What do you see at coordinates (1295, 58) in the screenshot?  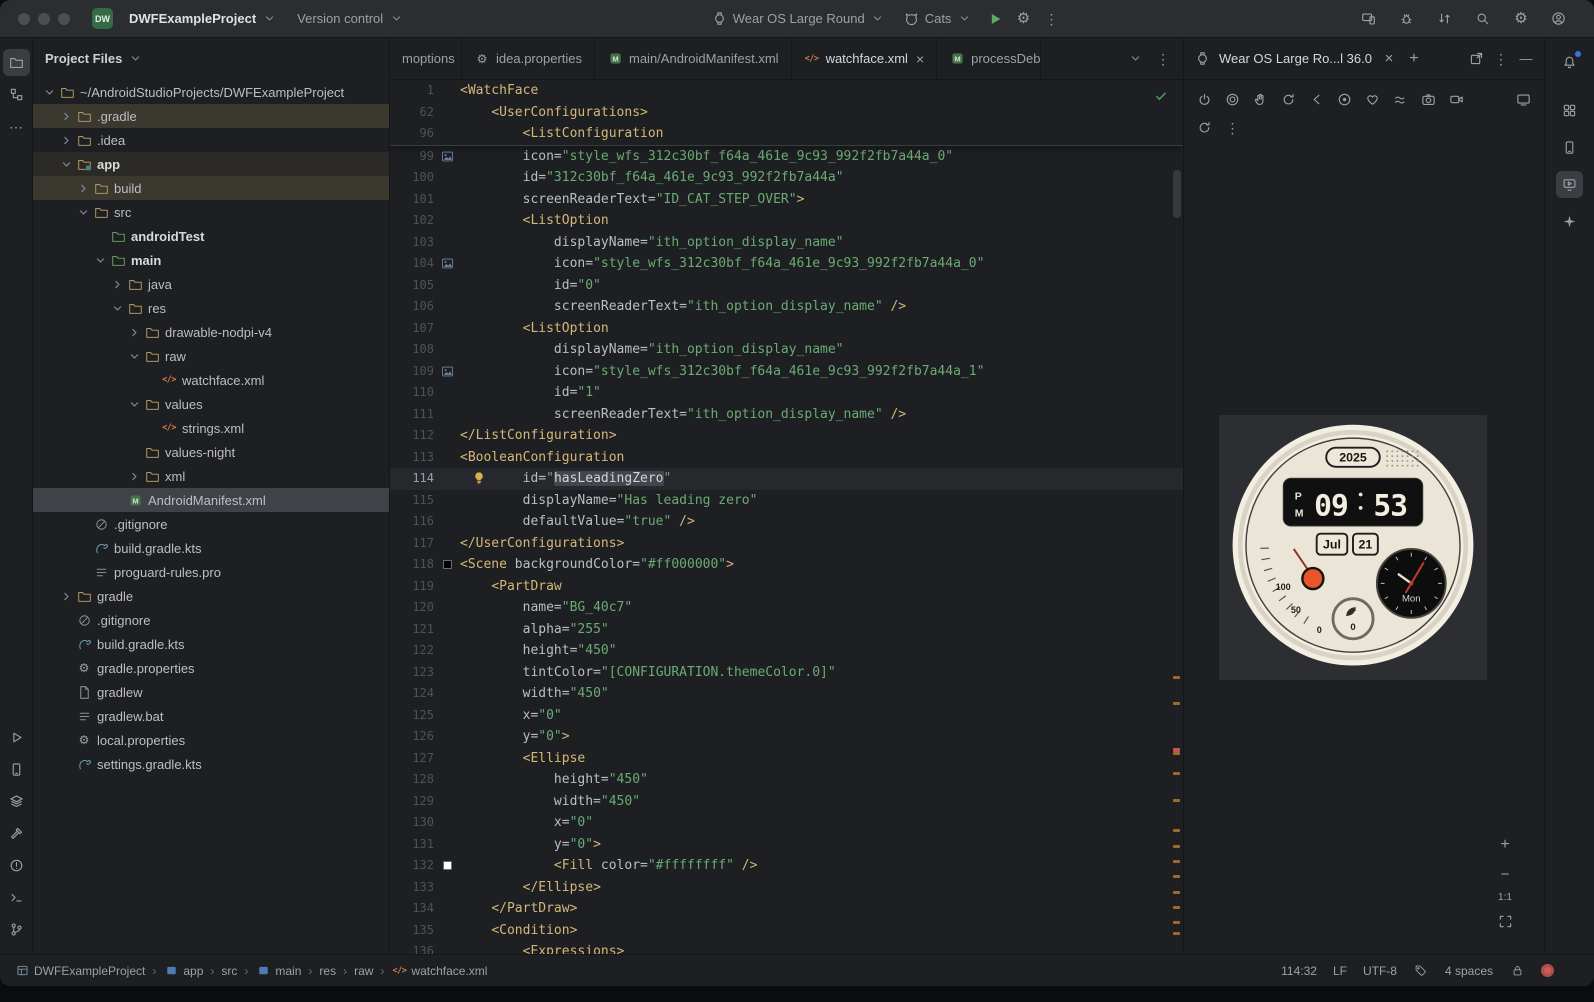 I see `device-tab-title: Wear OS Large Ro...l 36.0` at bounding box center [1295, 58].